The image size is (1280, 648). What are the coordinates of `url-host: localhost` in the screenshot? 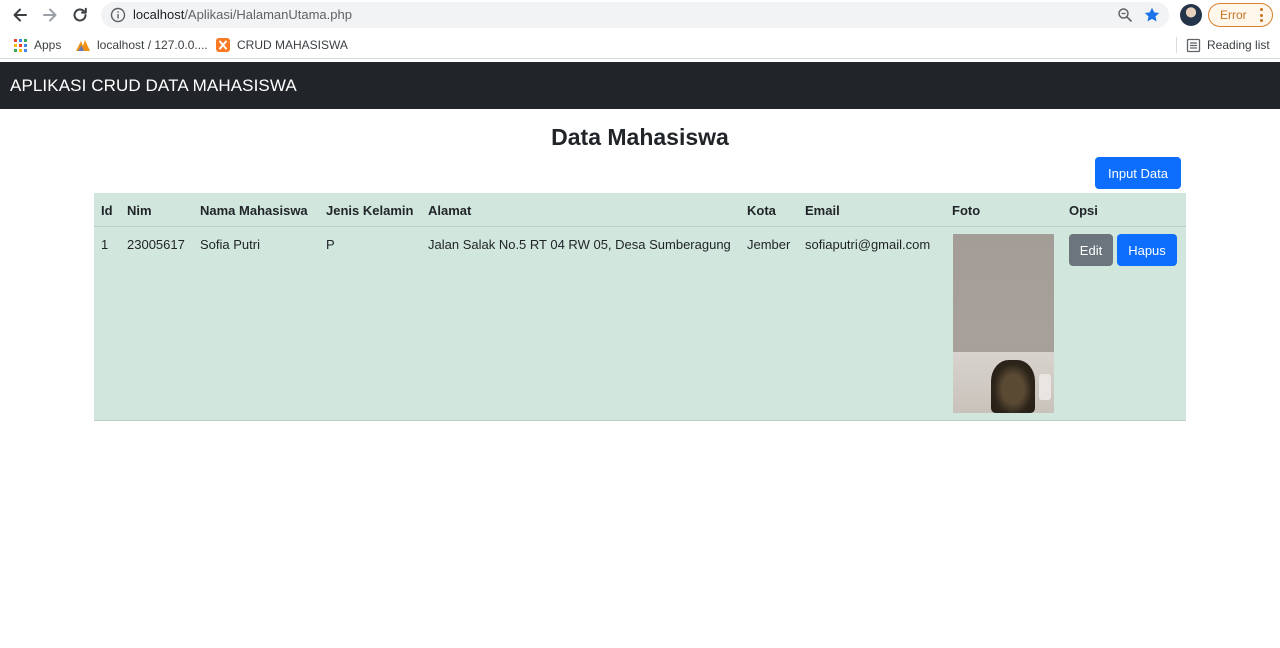 It's located at (159, 14).